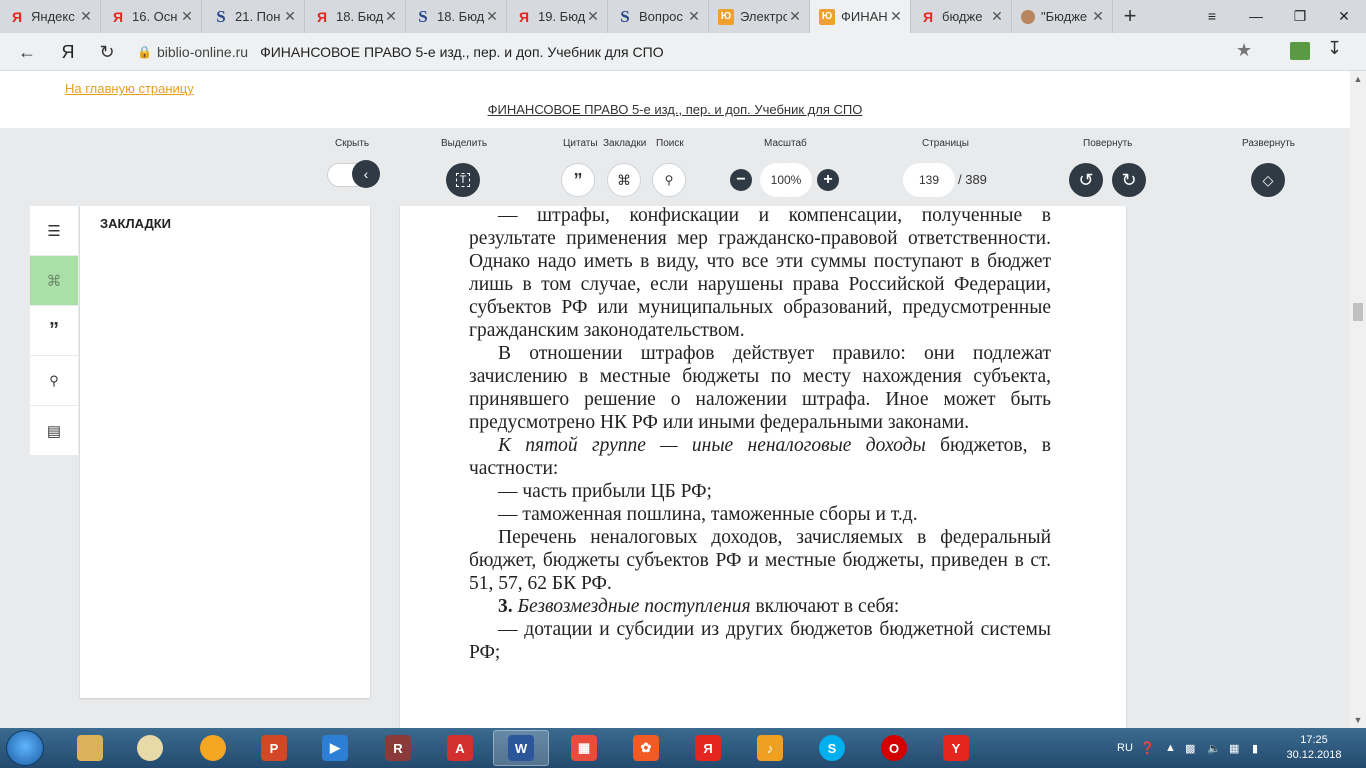 The height and width of the screenshot is (768, 1366). I want to click on taskbar-app-11: Я, so click(708, 748).